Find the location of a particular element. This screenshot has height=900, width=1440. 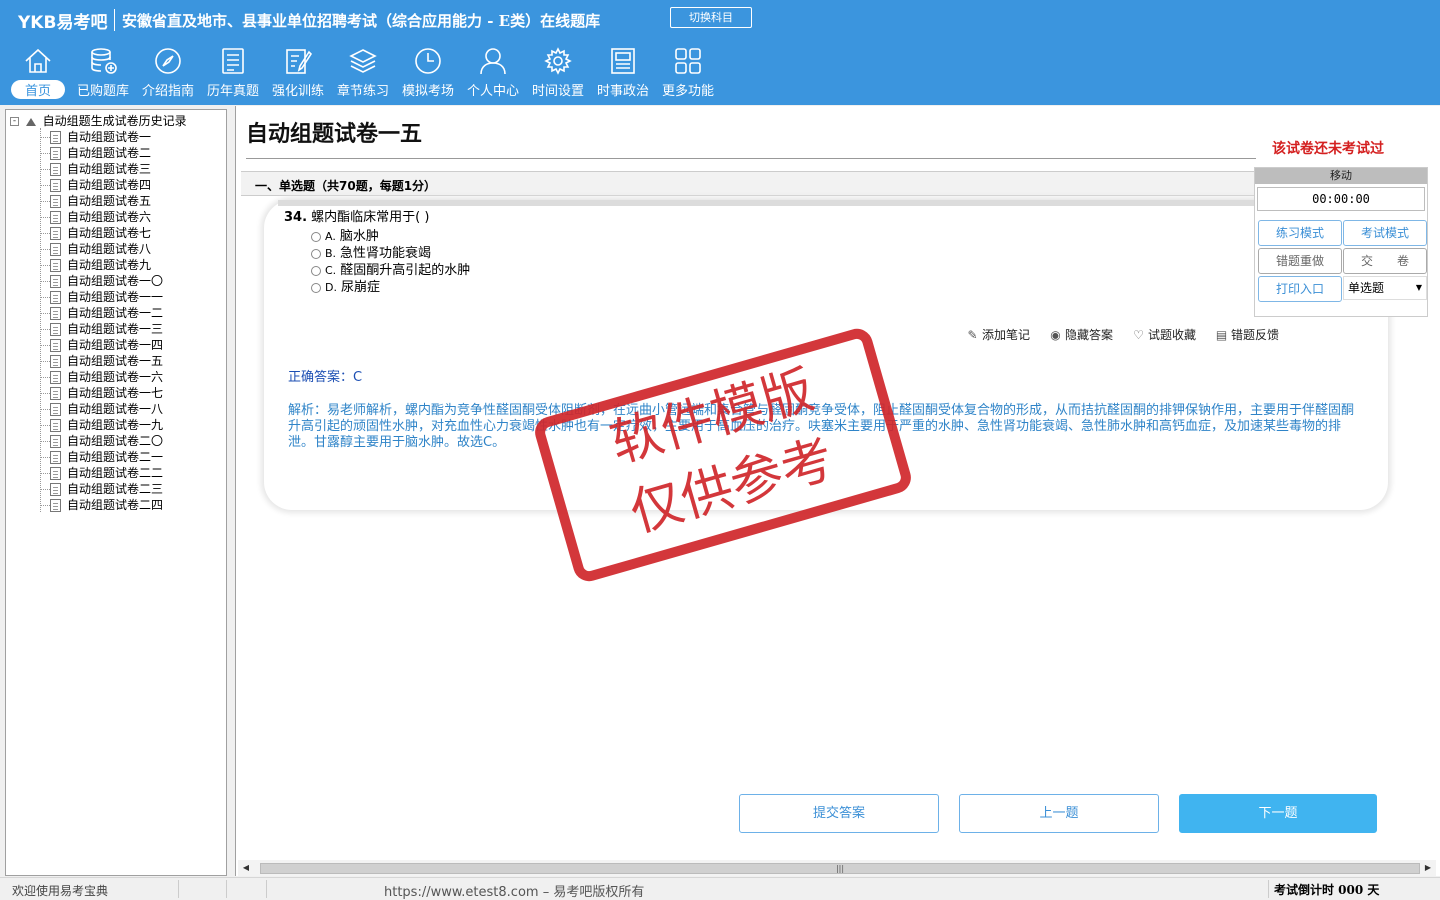

nav-label: 更多功能 is located at coordinates (687, 91).